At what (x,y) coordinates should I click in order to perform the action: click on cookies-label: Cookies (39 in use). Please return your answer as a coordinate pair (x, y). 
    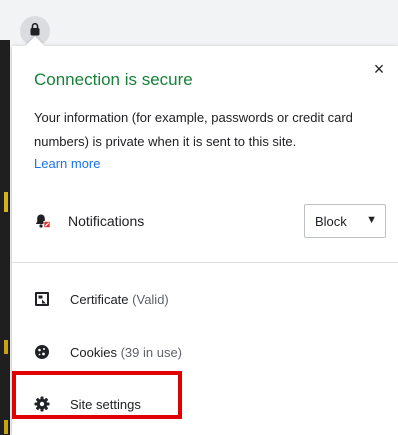
    Looking at the image, I should click on (126, 352).